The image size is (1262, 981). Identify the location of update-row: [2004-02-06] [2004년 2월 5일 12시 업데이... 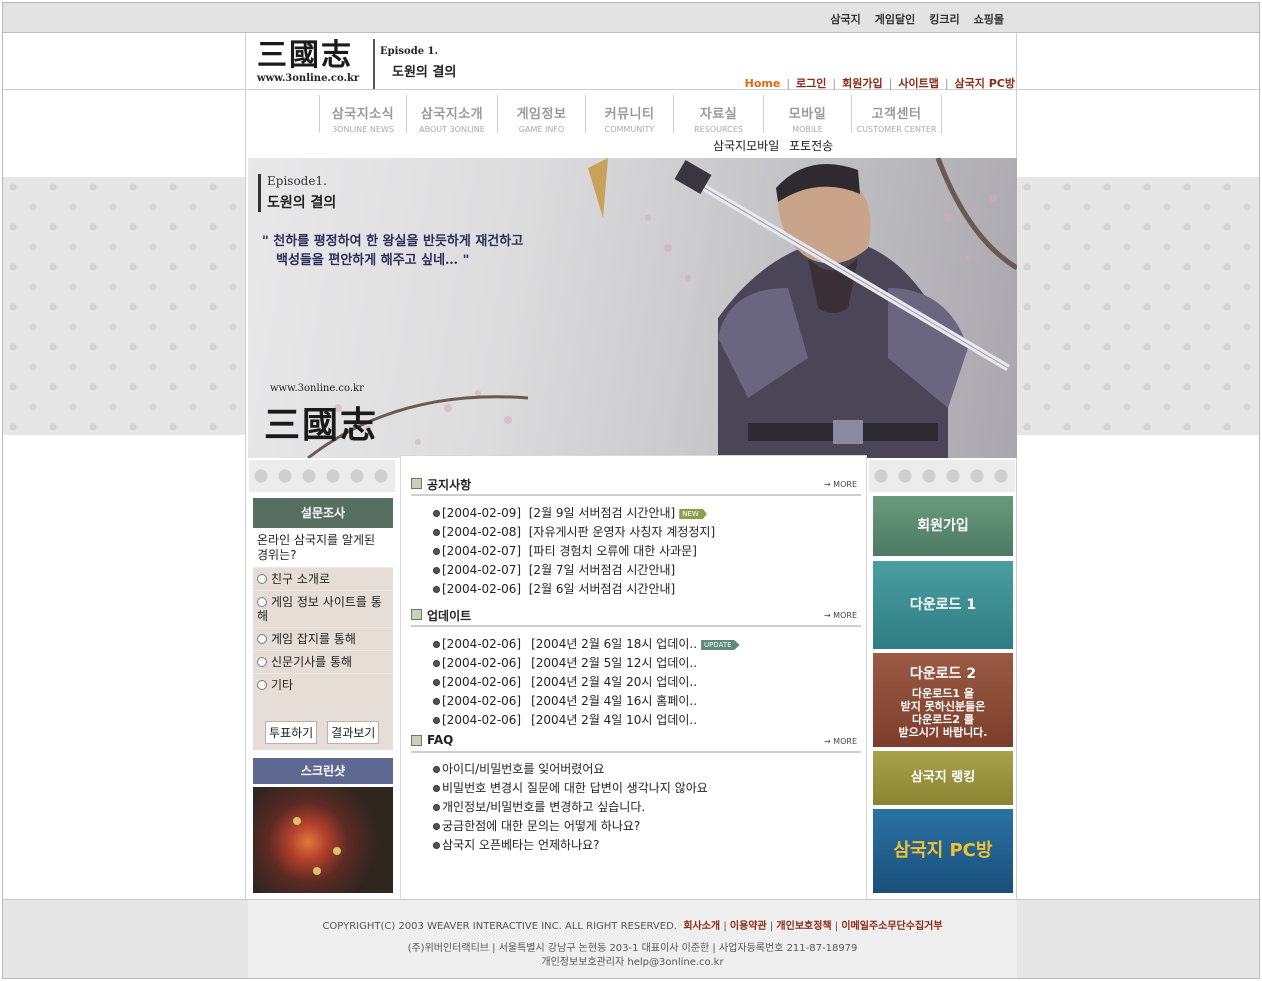
(636, 663).